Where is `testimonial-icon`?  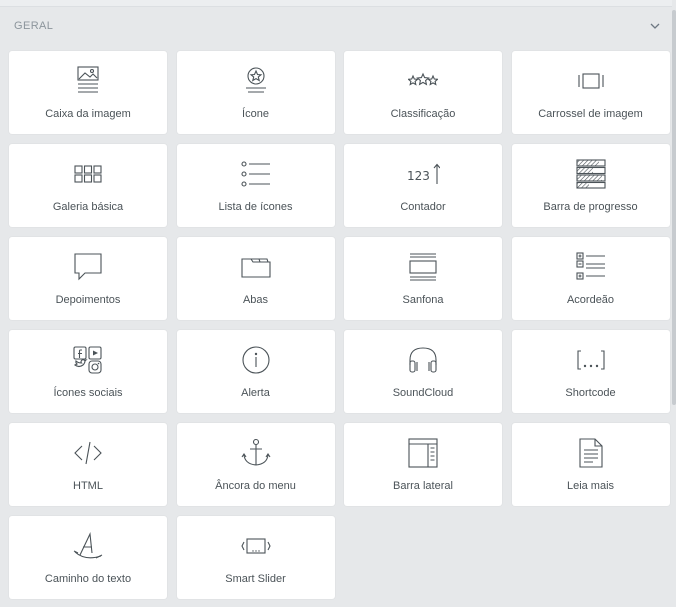 testimonial-icon is located at coordinates (88, 267).